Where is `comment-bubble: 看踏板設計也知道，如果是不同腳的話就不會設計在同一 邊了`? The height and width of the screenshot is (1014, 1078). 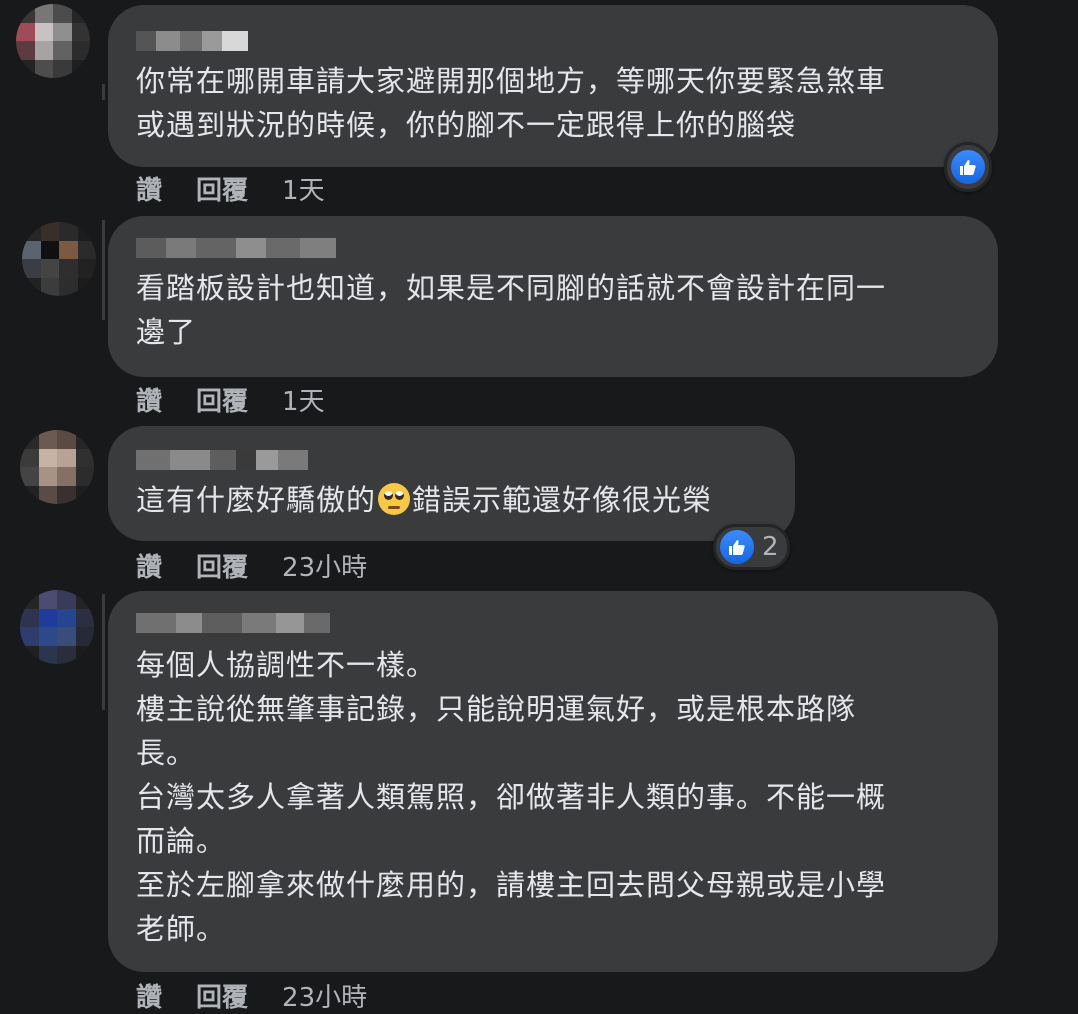 comment-bubble: 看踏板設計也知道，如果是不同腳的話就不會設計在同一 邊了 is located at coordinates (553, 296).